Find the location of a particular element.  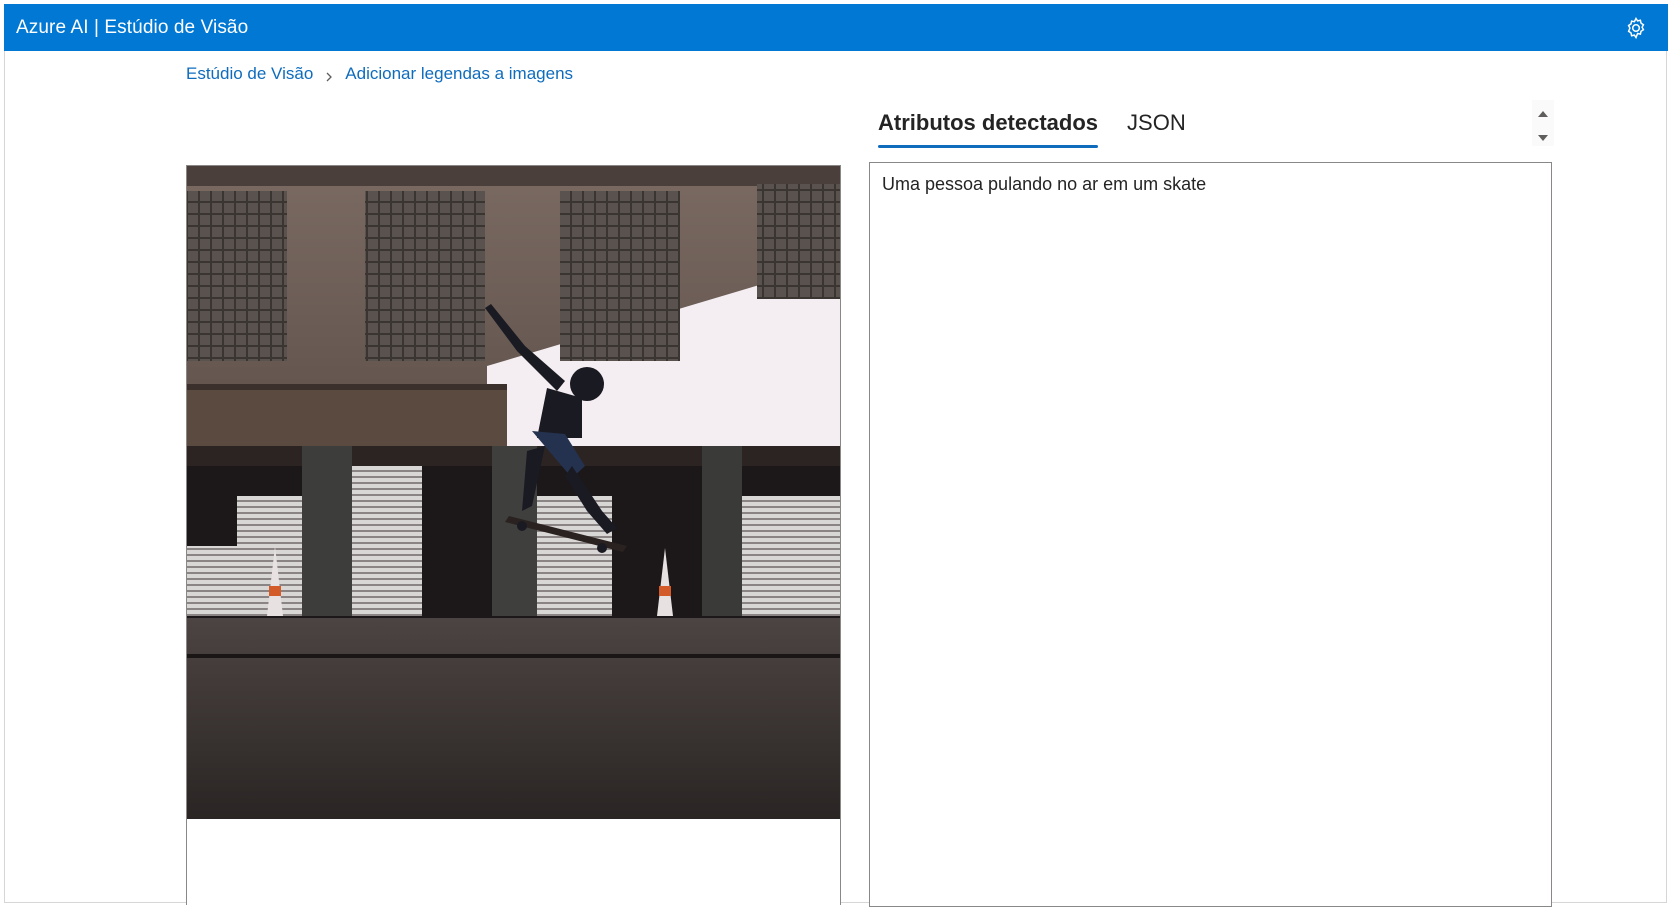

scroll-down-icon is located at coordinates (1543, 135).